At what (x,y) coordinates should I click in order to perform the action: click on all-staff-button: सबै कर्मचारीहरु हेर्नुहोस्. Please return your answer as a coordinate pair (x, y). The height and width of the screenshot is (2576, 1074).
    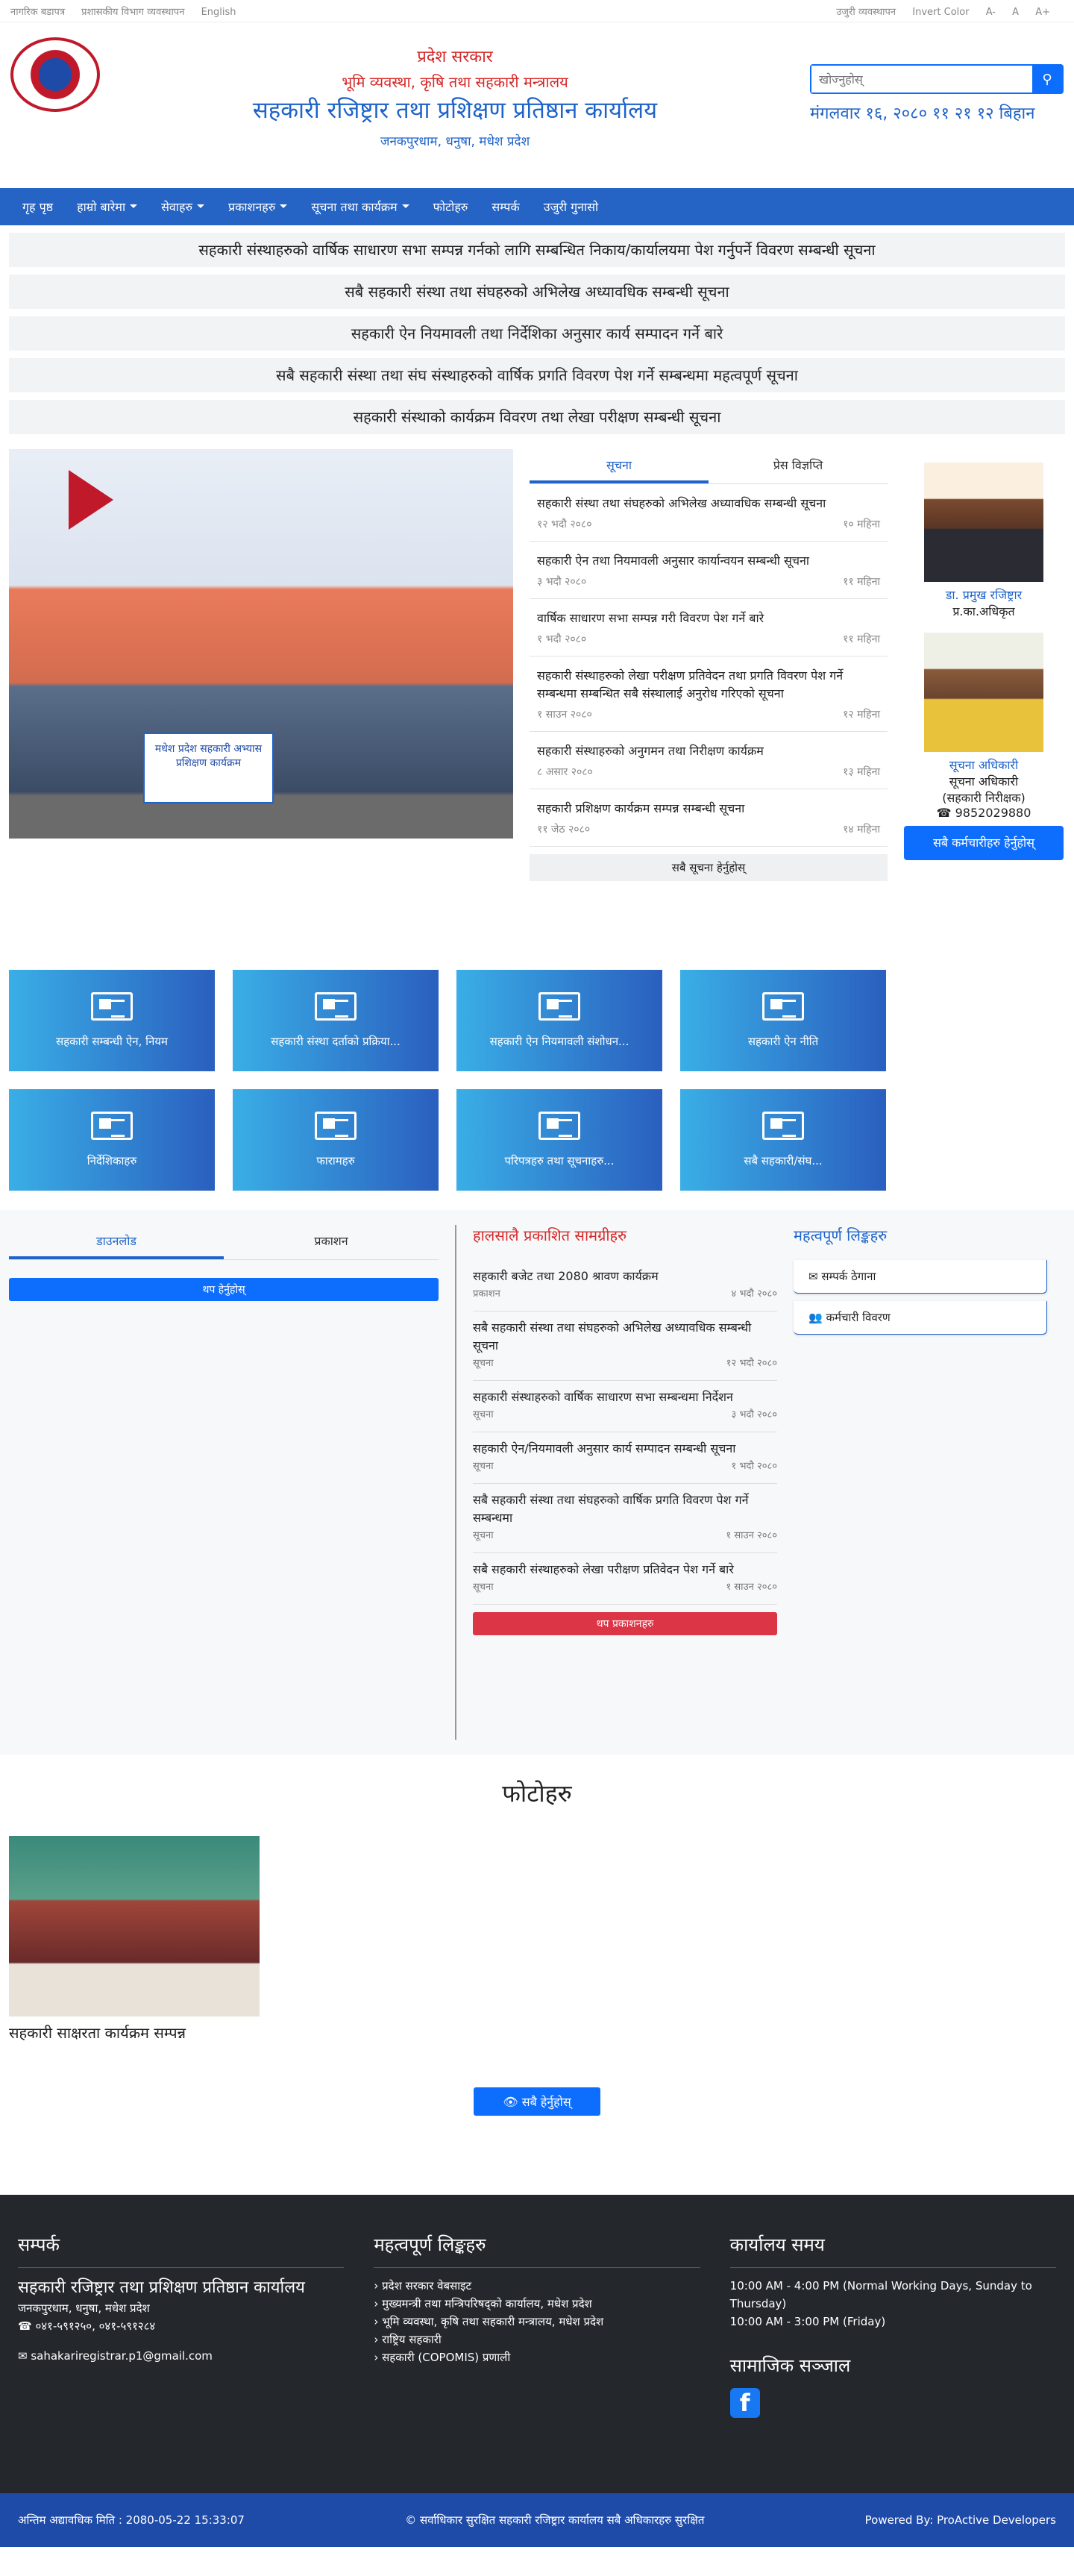
    Looking at the image, I should click on (984, 843).